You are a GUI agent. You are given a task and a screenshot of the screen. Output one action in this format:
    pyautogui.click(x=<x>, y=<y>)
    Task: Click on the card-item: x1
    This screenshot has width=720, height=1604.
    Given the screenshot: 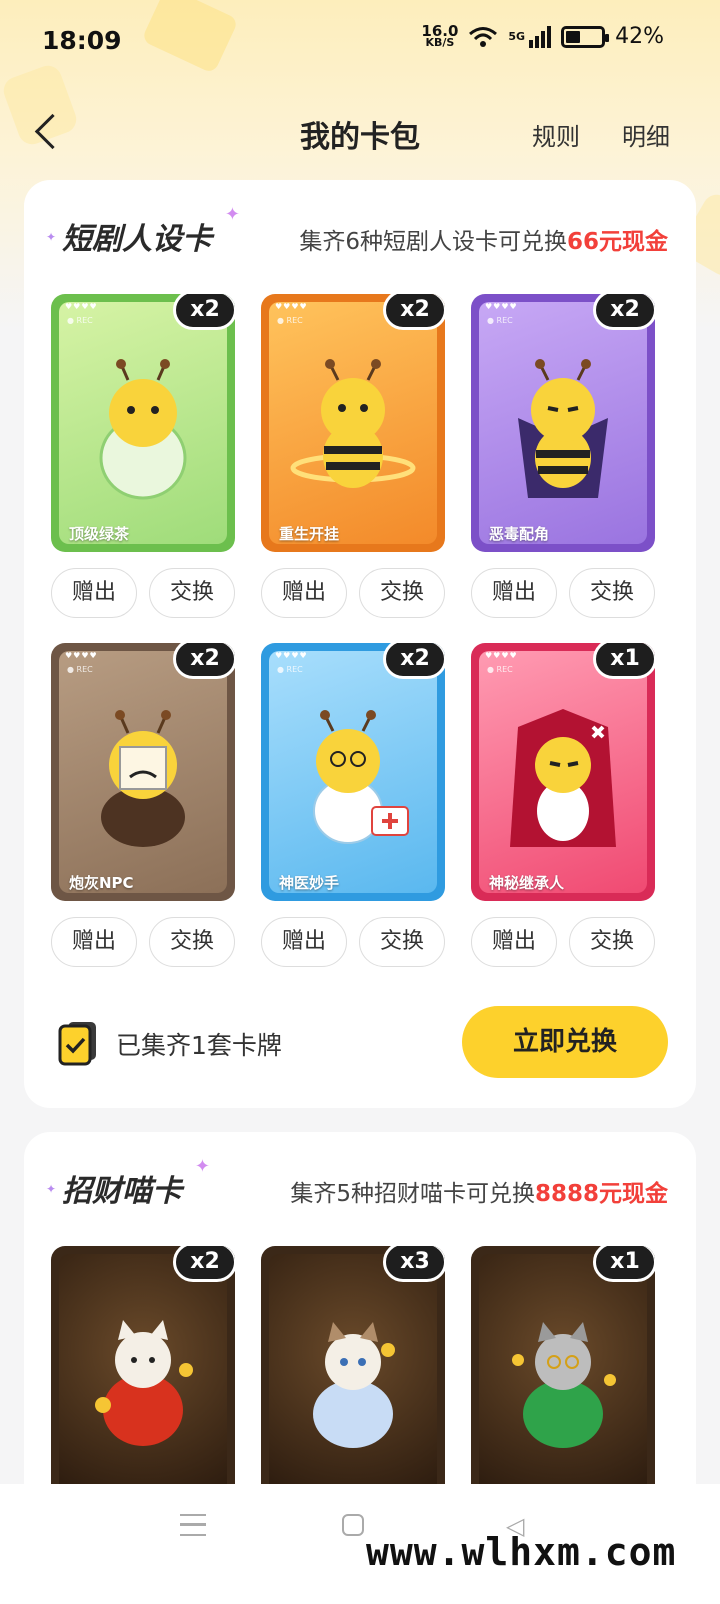 What is the action you would take?
    pyautogui.click(x=563, y=1375)
    